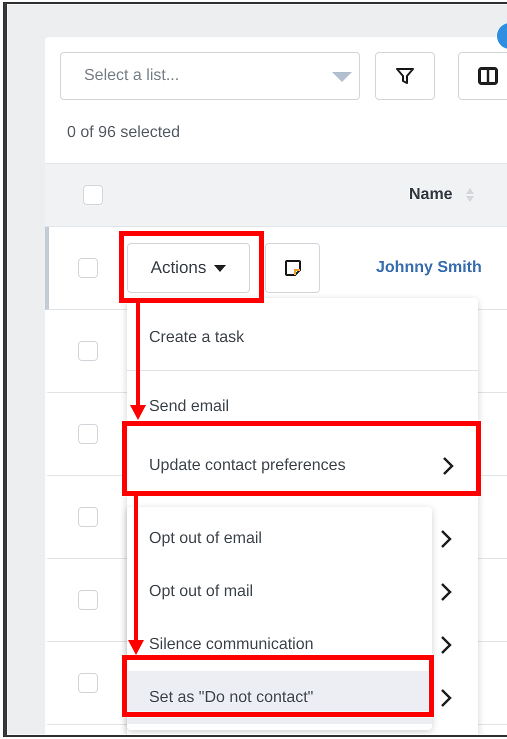 The height and width of the screenshot is (739, 507). I want to click on selection-count: 0 of 96 selected, so click(123, 133).